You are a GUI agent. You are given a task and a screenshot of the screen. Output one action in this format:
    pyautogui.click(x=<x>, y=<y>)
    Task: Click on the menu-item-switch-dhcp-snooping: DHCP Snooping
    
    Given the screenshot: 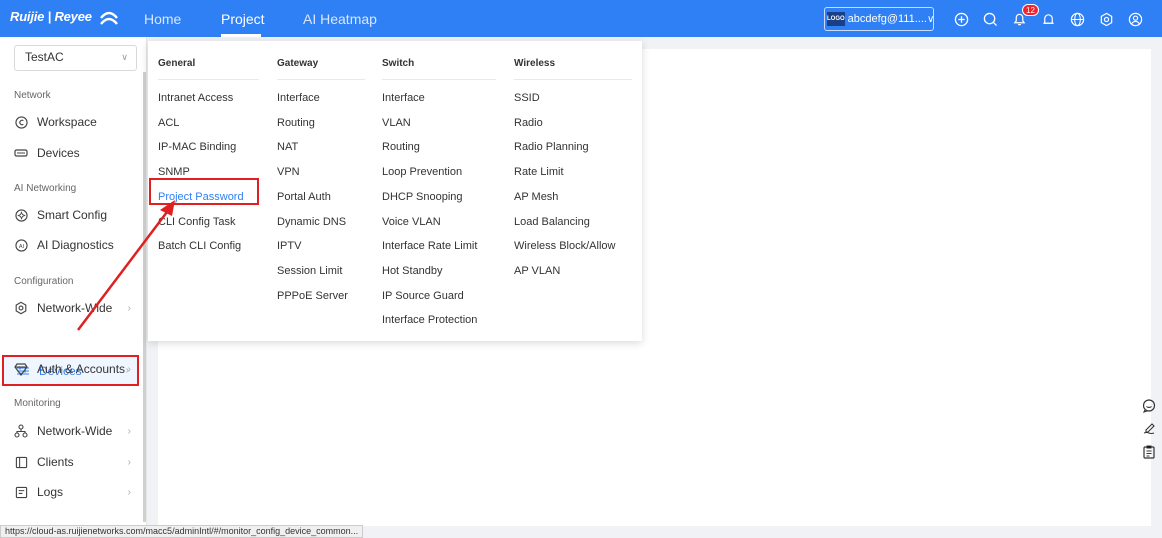 What is the action you would take?
    pyautogui.click(x=422, y=197)
    